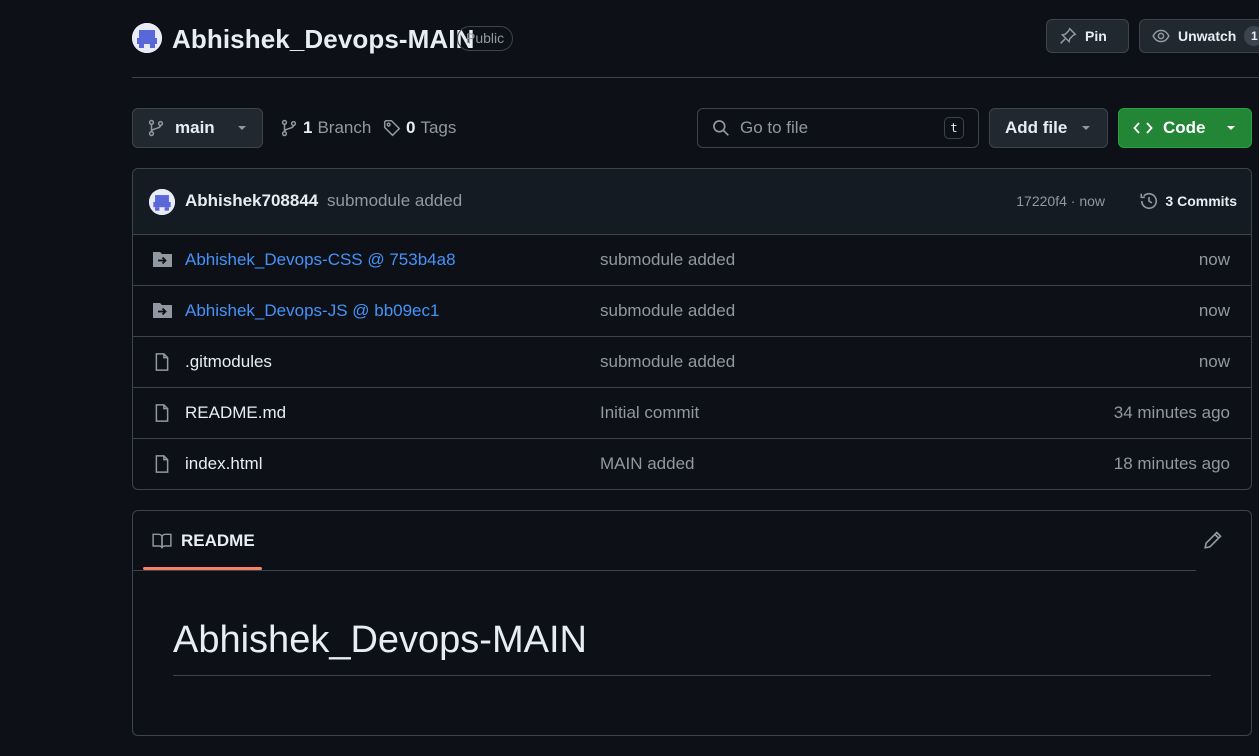 The image size is (1259, 756). What do you see at coordinates (1207, 36) in the screenshot?
I see `unwatch-label: Unwatch` at bounding box center [1207, 36].